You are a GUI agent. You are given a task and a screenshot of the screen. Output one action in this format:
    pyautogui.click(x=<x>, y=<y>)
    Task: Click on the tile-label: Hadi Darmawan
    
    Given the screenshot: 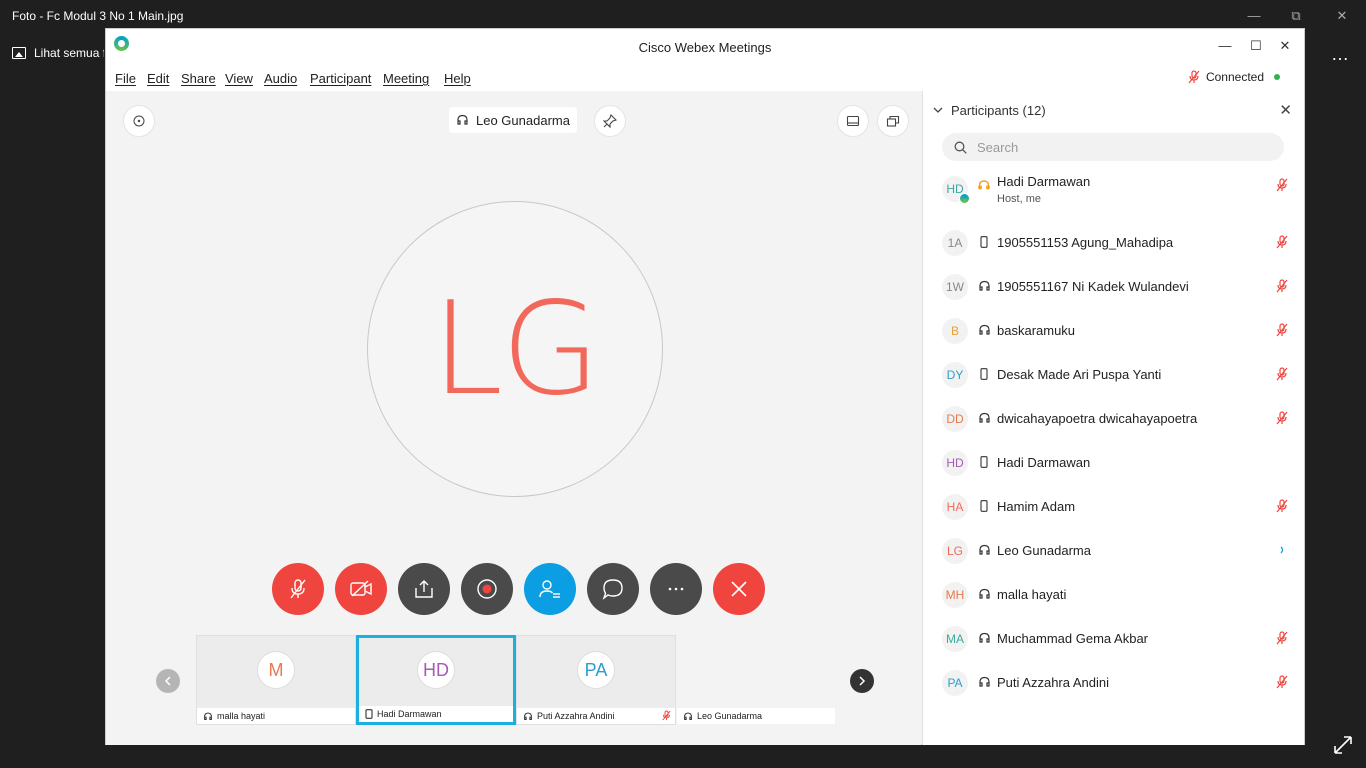 What is the action you would take?
    pyautogui.click(x=436, y=714)
    